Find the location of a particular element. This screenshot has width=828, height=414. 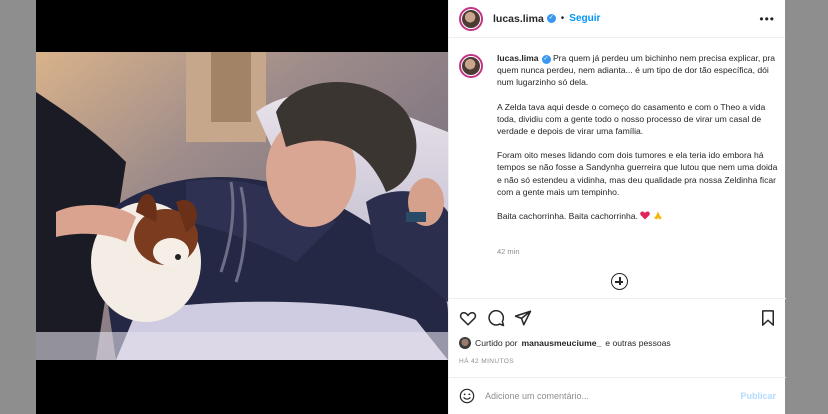

red-heart-icon is located at coordinates (645, 215).